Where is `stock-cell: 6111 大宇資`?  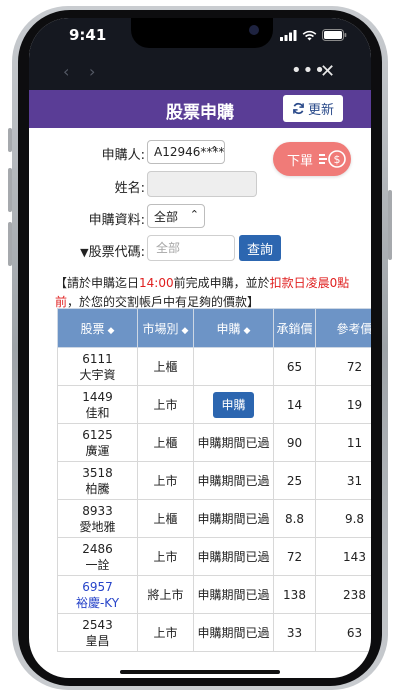
stock-cell: 6111 大宇資 is located at coordinates (97, 366).